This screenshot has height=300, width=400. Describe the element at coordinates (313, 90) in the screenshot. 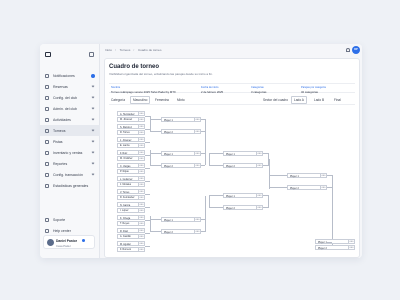

I see `info-pairs: Parejas por categoría 32 categorías` at that location.